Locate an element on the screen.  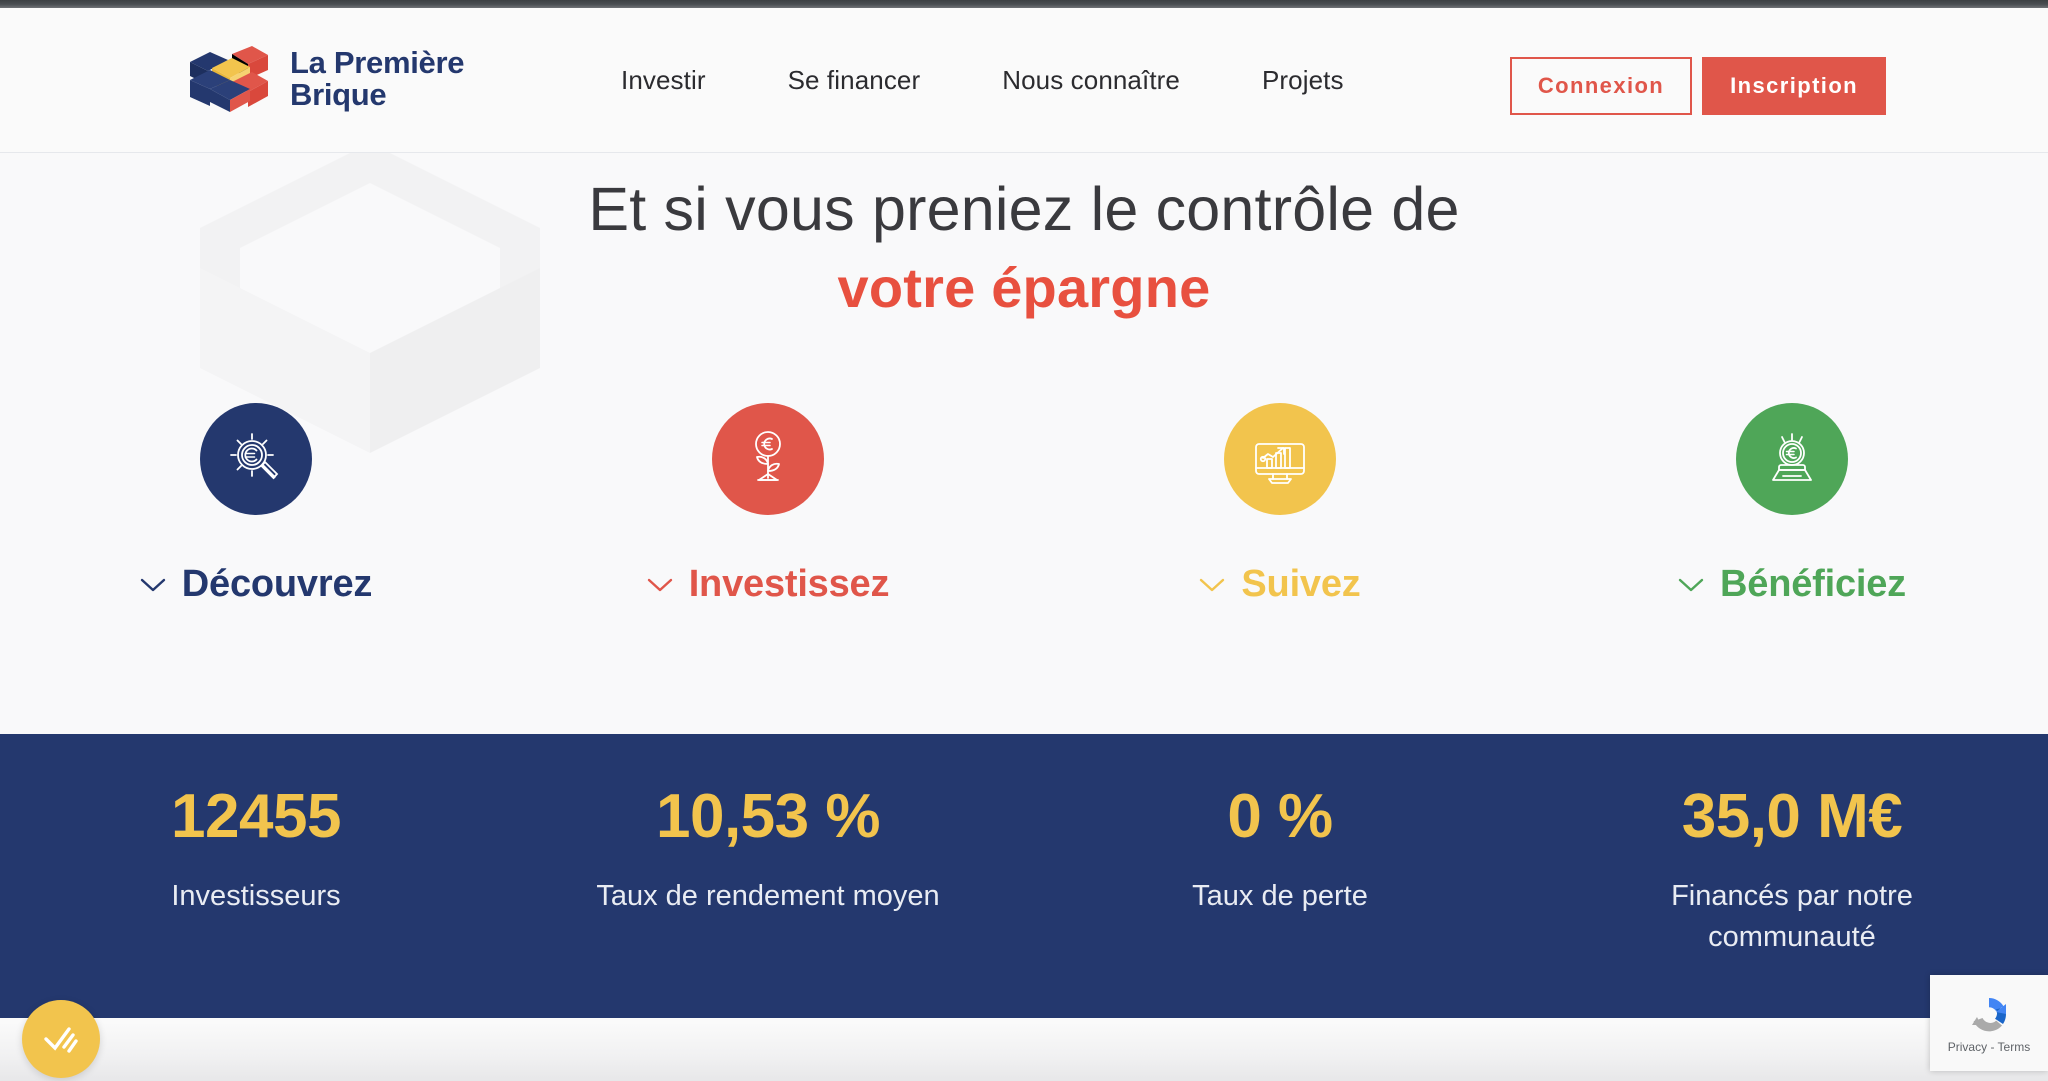
step-beneficiez-circle is located at coordinates (1792, 459).